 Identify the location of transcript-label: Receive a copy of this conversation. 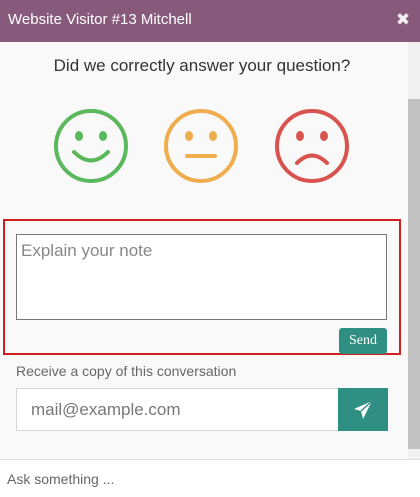
(126, 371).